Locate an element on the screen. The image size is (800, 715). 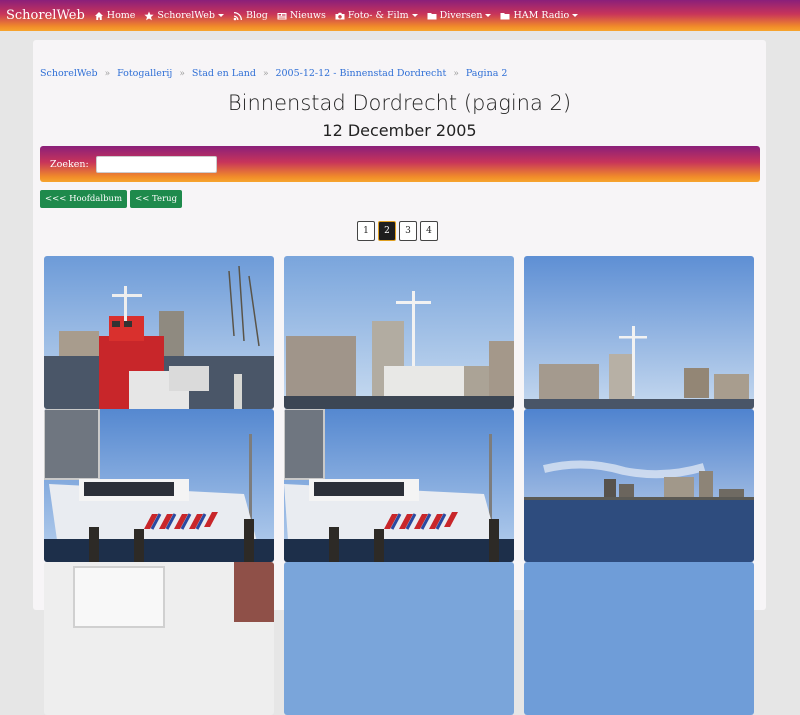
nav-schorelweb-dropdown: SchorelWeb is located at coordinates (184, 15).